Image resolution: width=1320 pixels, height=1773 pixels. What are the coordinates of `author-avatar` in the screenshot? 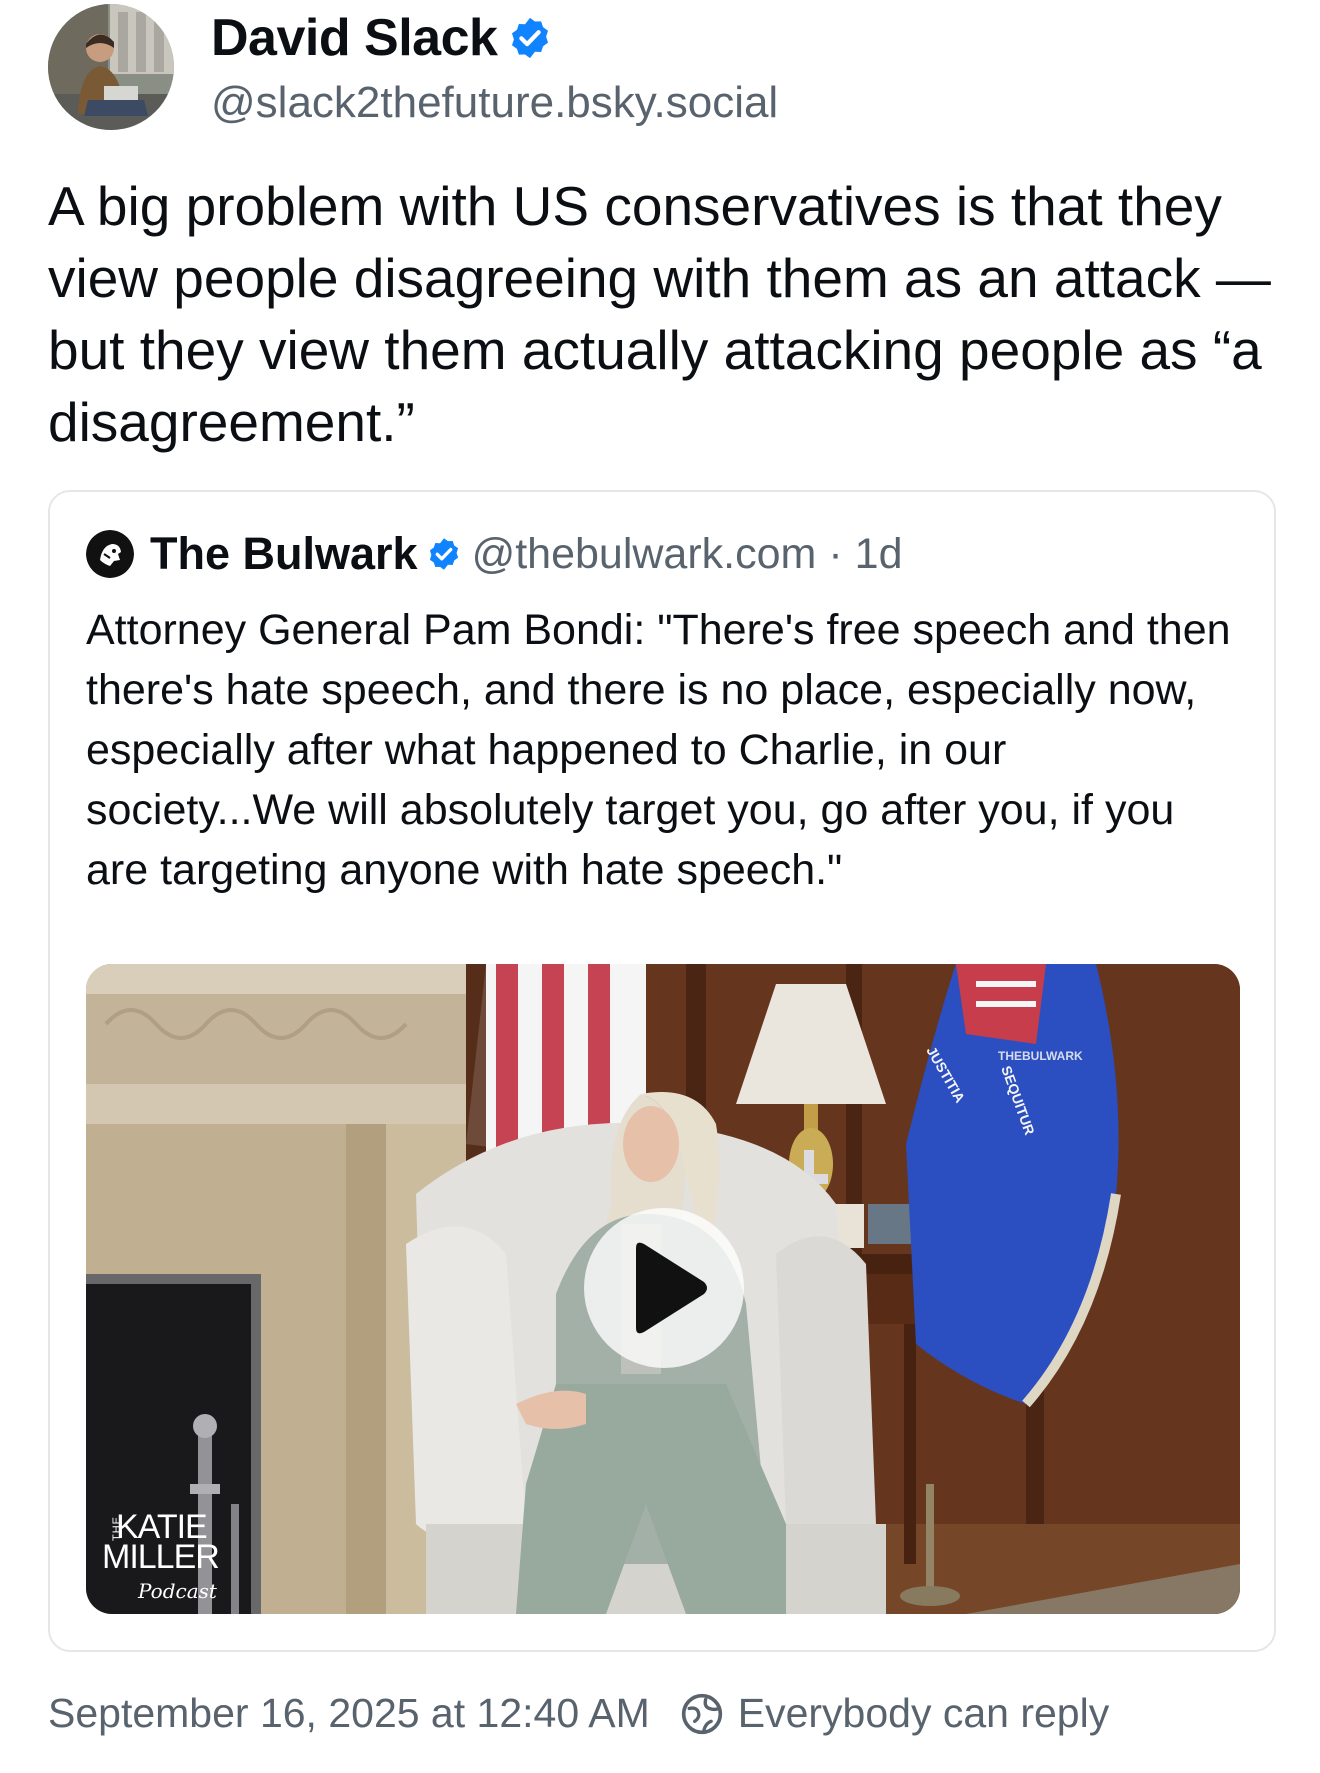 It's located at (111, 67).